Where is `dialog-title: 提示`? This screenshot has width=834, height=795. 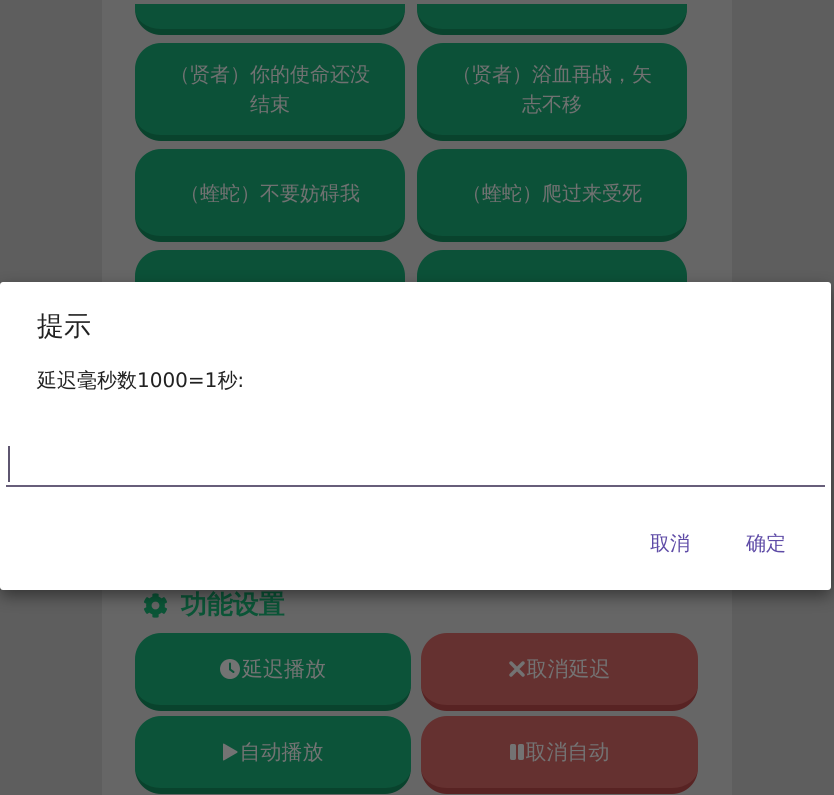 dialog-title: 提示 is located at coordinates (64, 327).